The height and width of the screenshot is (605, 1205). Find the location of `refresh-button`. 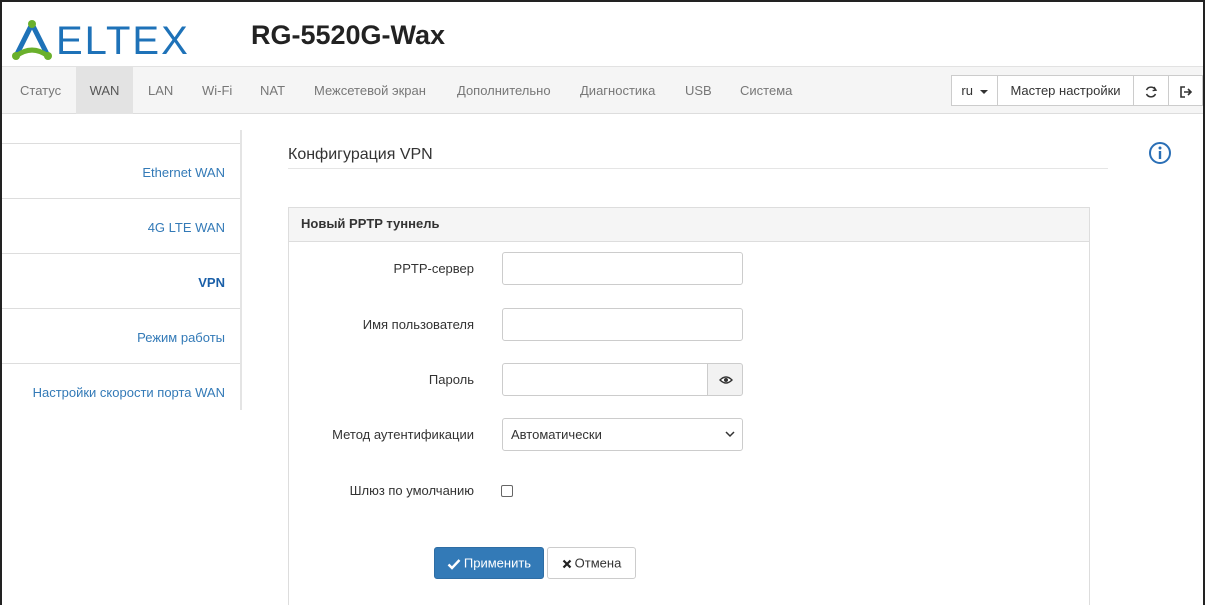

refresh-button is located at coordinates (1151, 90).